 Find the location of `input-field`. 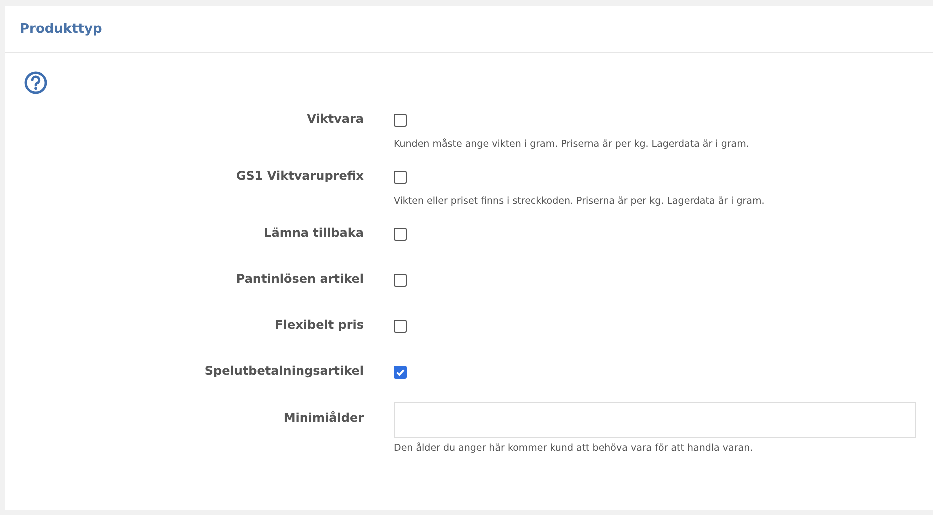

input-field is located at coordinates (655, 420).